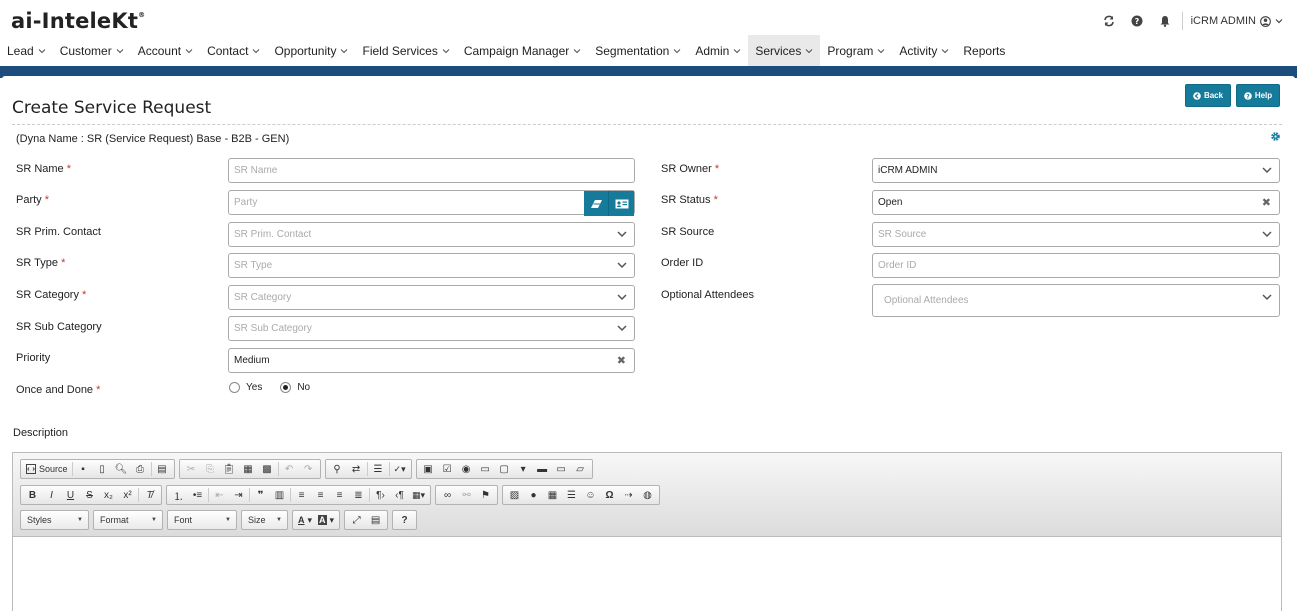  Describe the element at coordinates (83, 469) in the screenshot. I see `save-icon: ▪` at that location.